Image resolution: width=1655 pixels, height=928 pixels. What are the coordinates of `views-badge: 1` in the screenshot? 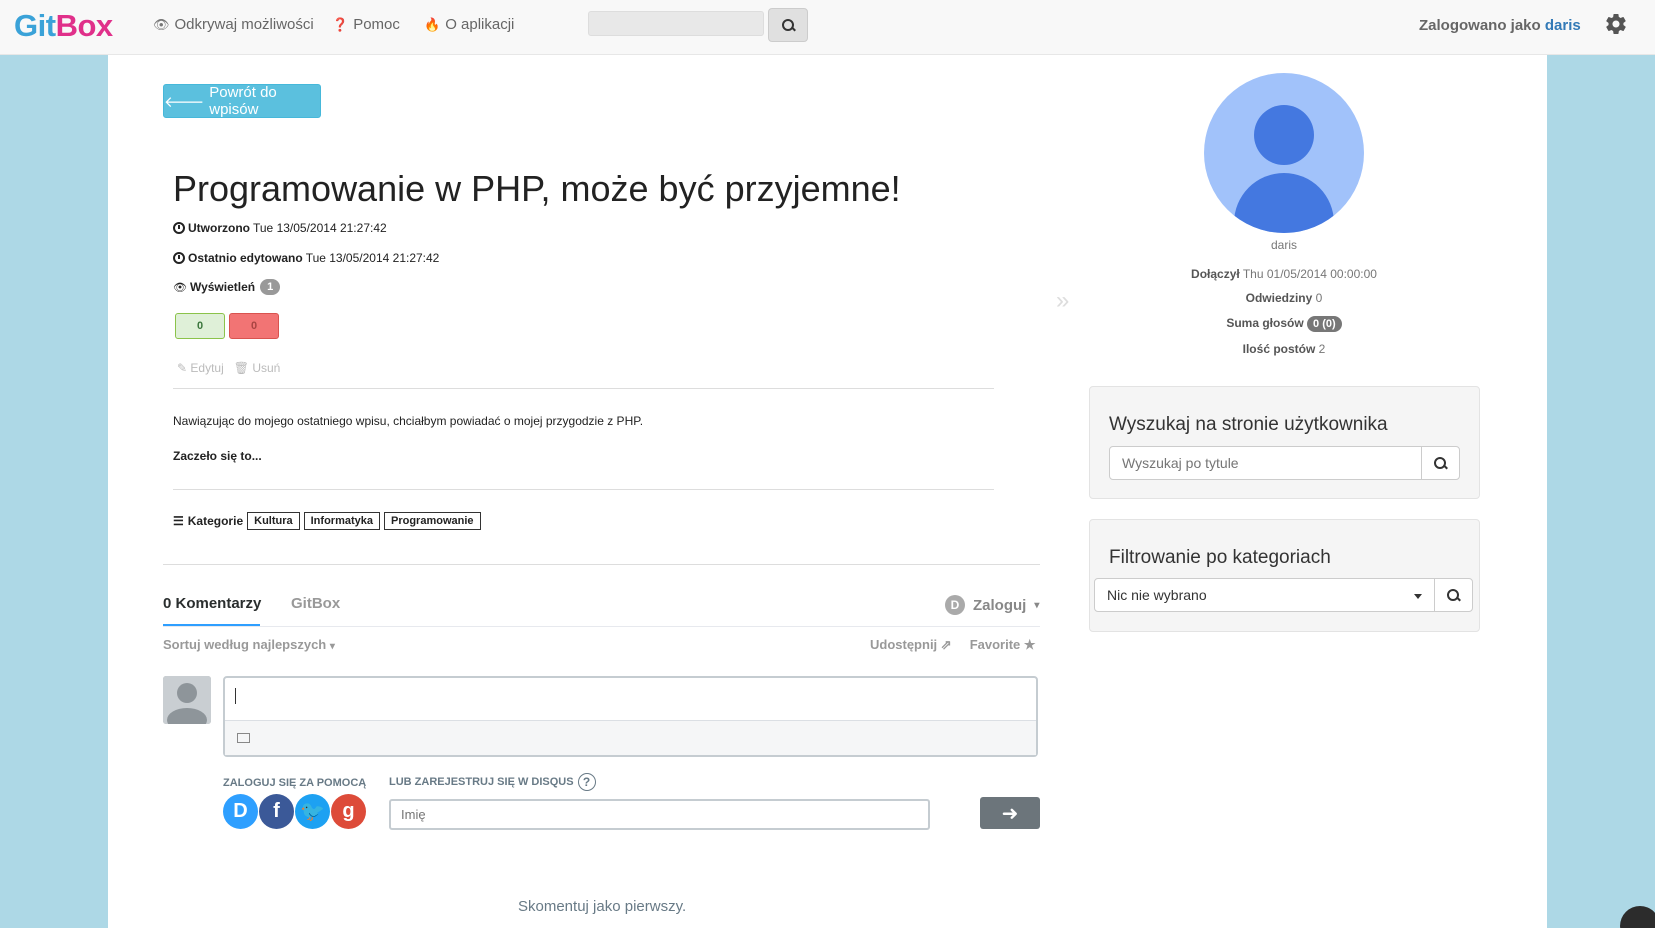 It's located at (270, 287).